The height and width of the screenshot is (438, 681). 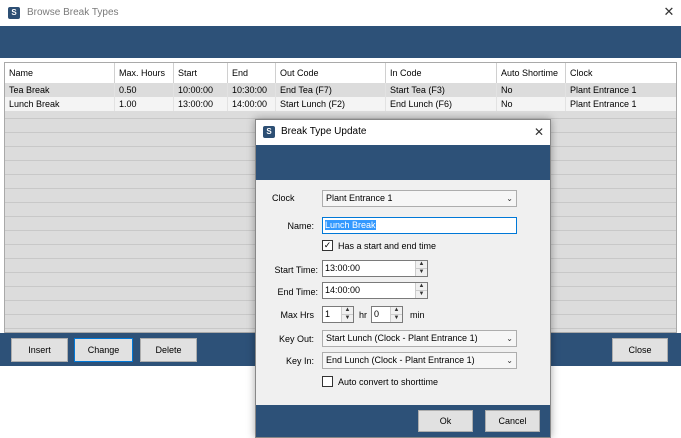 I want to click on cell-start: 13:00:00, so click(x=201, y=104).